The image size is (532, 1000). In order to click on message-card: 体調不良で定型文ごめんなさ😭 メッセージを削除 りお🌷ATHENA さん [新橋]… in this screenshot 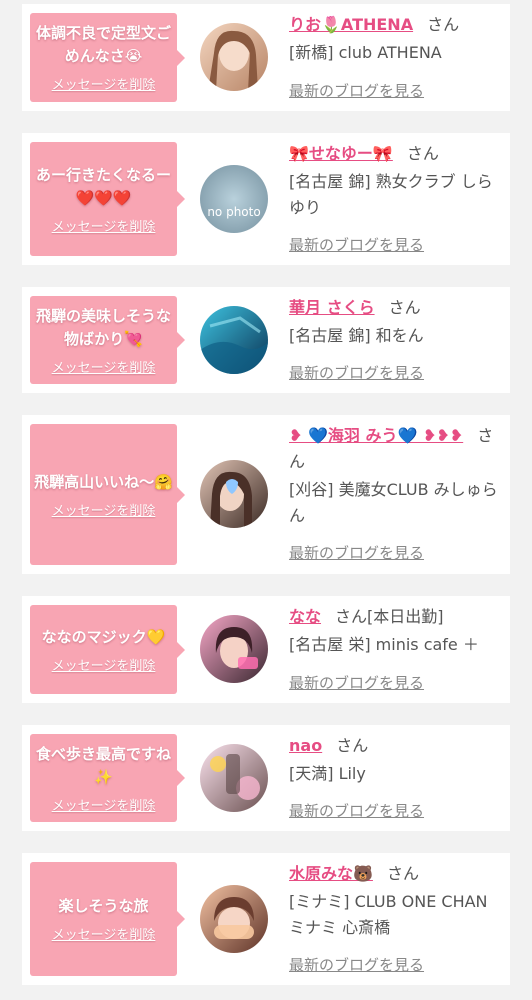, I will do `click(266, 57)`.